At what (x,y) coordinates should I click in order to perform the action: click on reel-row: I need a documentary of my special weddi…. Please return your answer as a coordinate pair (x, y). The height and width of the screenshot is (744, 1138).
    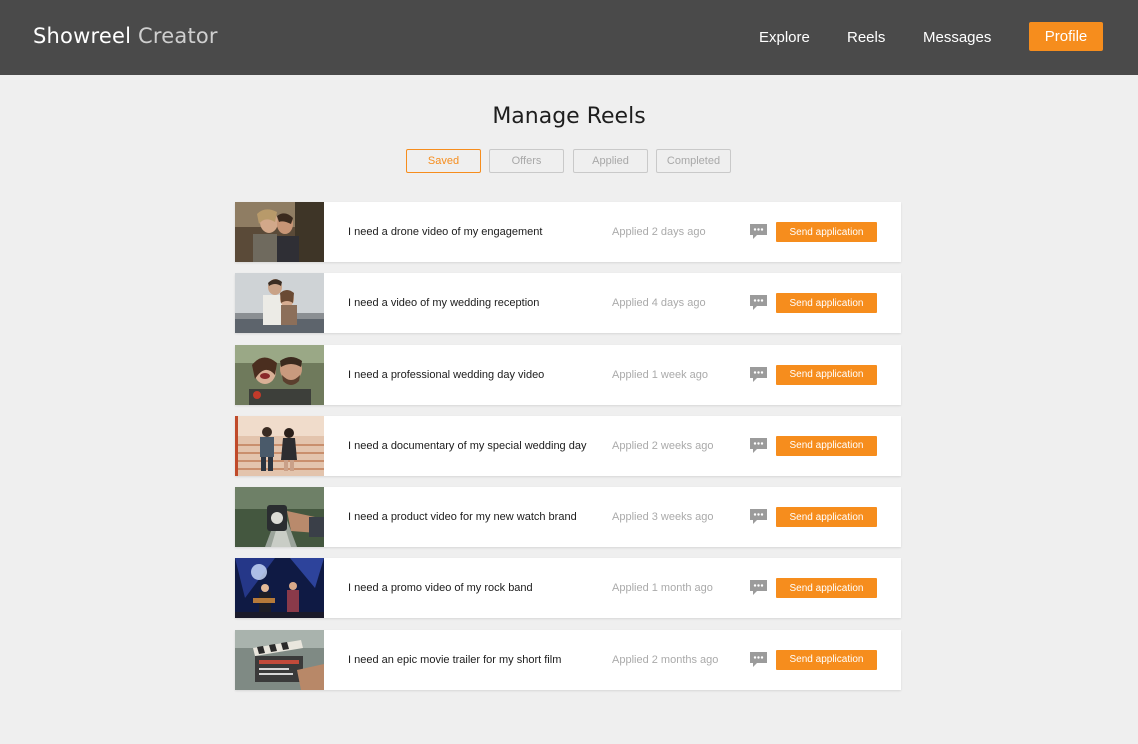
    Looking at the image, I should click on (568, 445).